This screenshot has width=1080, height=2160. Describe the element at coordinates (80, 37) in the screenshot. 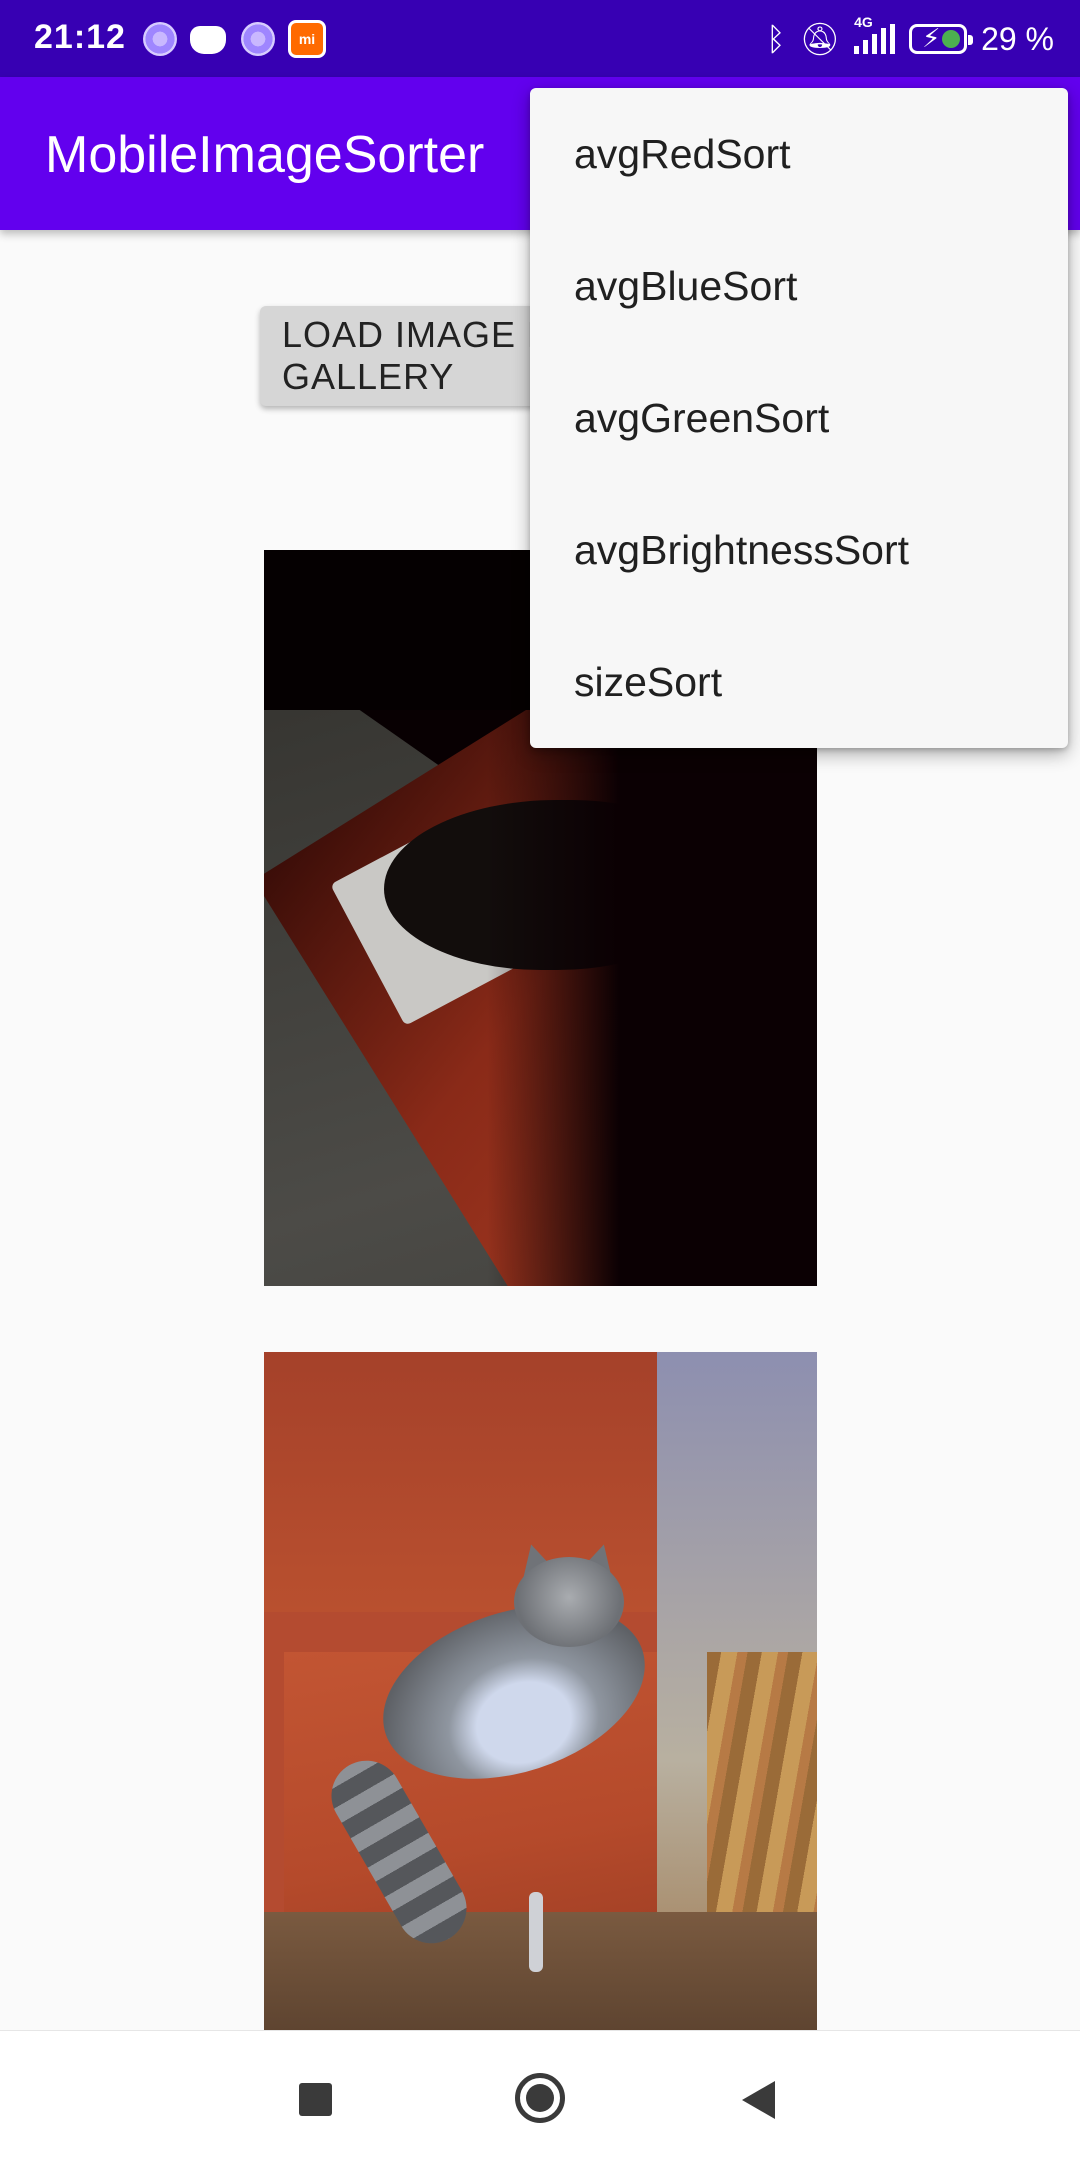

I see `status-time: 21:12` at that location.